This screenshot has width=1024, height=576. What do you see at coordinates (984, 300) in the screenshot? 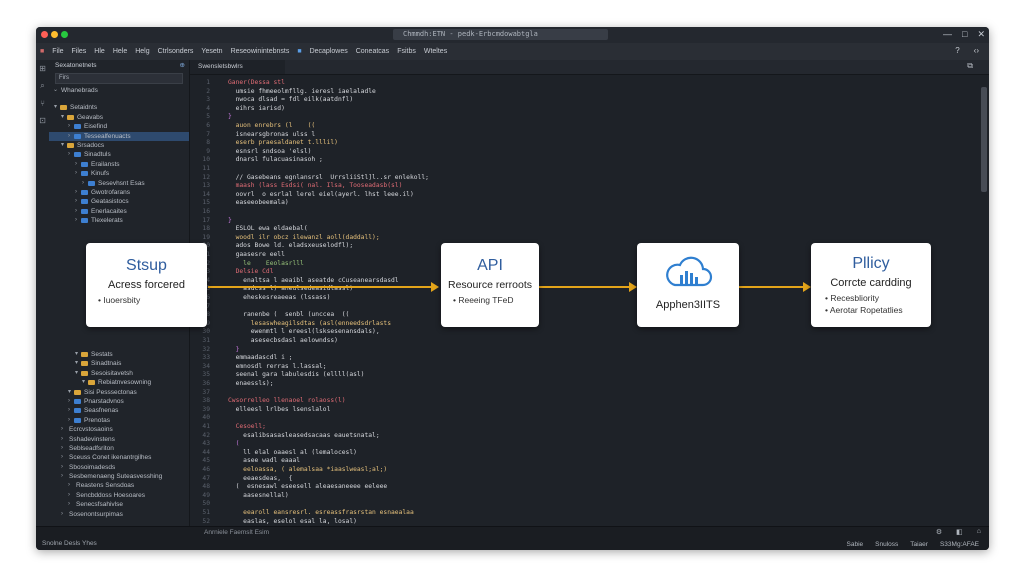
I see `editor-scrollbar` at bounding box center [984, 300].